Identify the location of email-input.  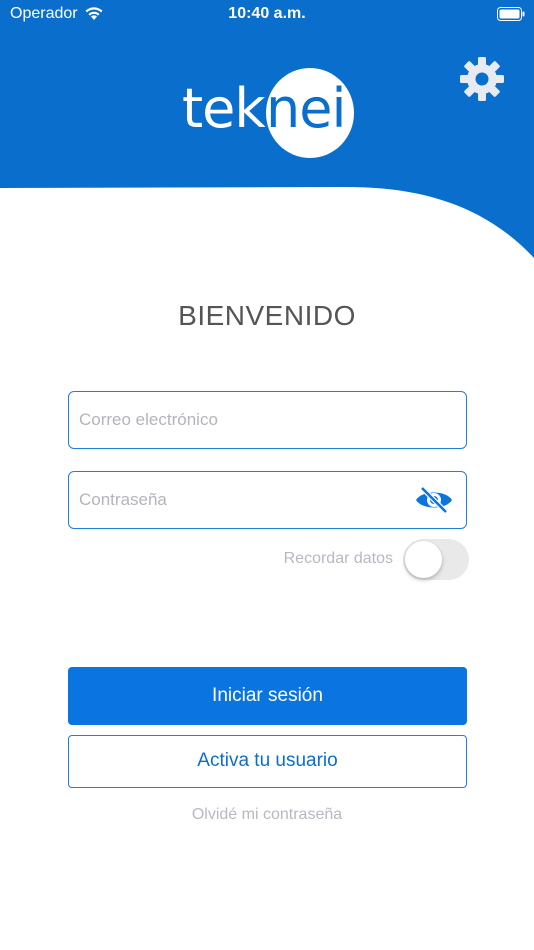
(239, 420).